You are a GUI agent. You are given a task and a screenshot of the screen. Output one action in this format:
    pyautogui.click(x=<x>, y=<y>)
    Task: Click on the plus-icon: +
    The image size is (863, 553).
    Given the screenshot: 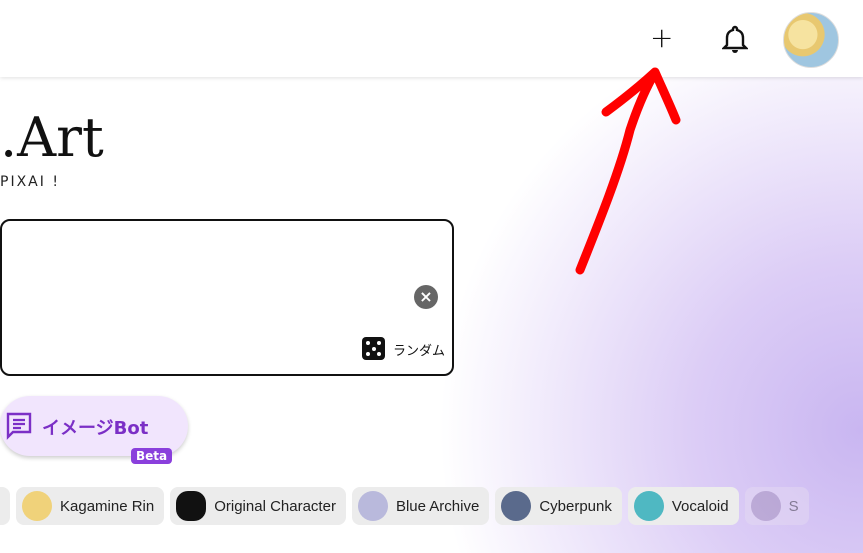 What is the action you would take?
    pyautogui.click(x=661, y=38)
    